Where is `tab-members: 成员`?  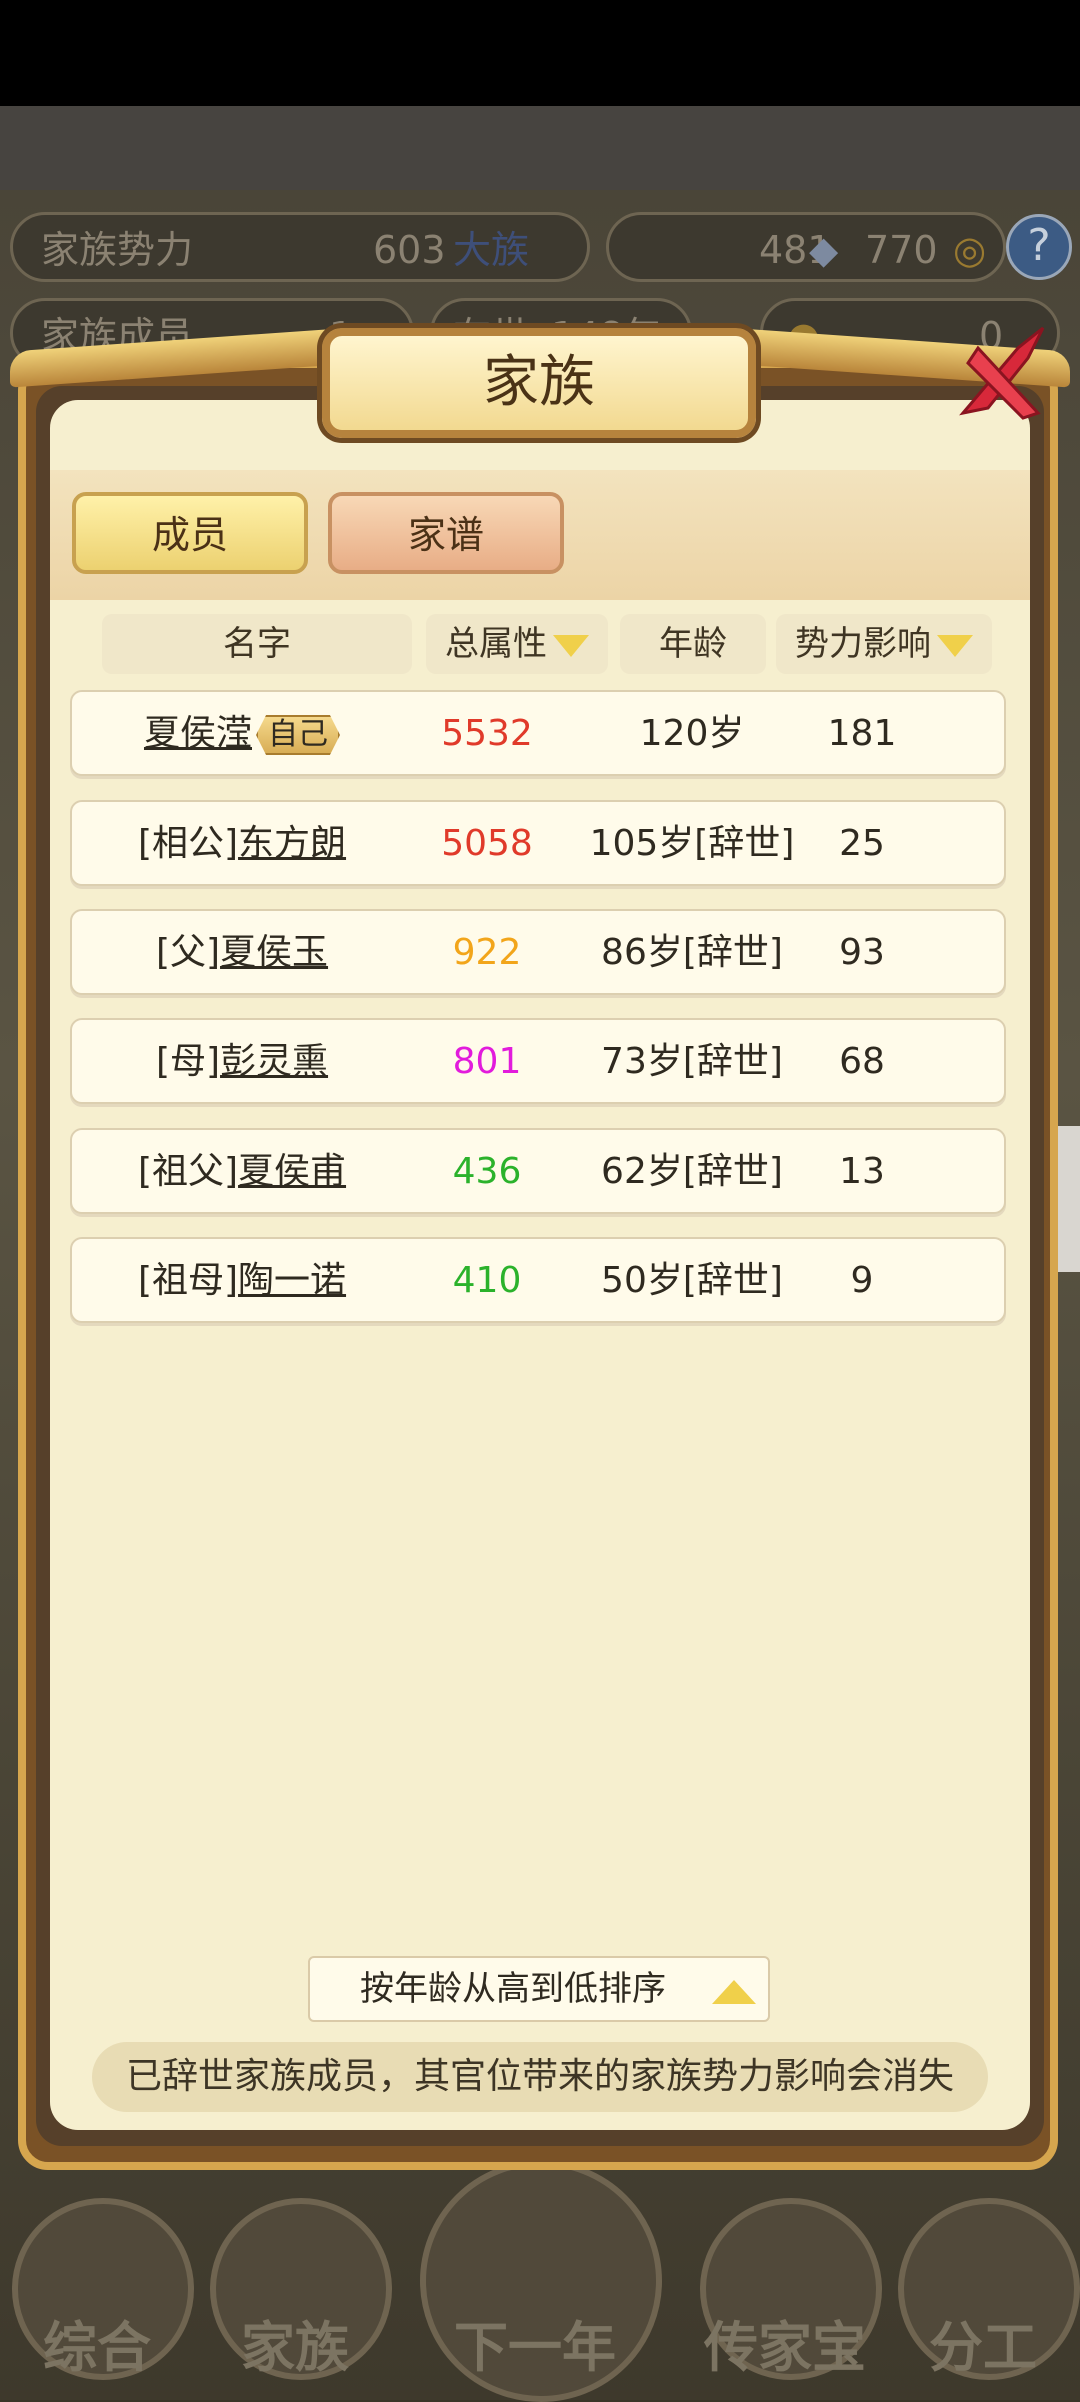 tab-members: 成员 is located at coordinates (190, 533).